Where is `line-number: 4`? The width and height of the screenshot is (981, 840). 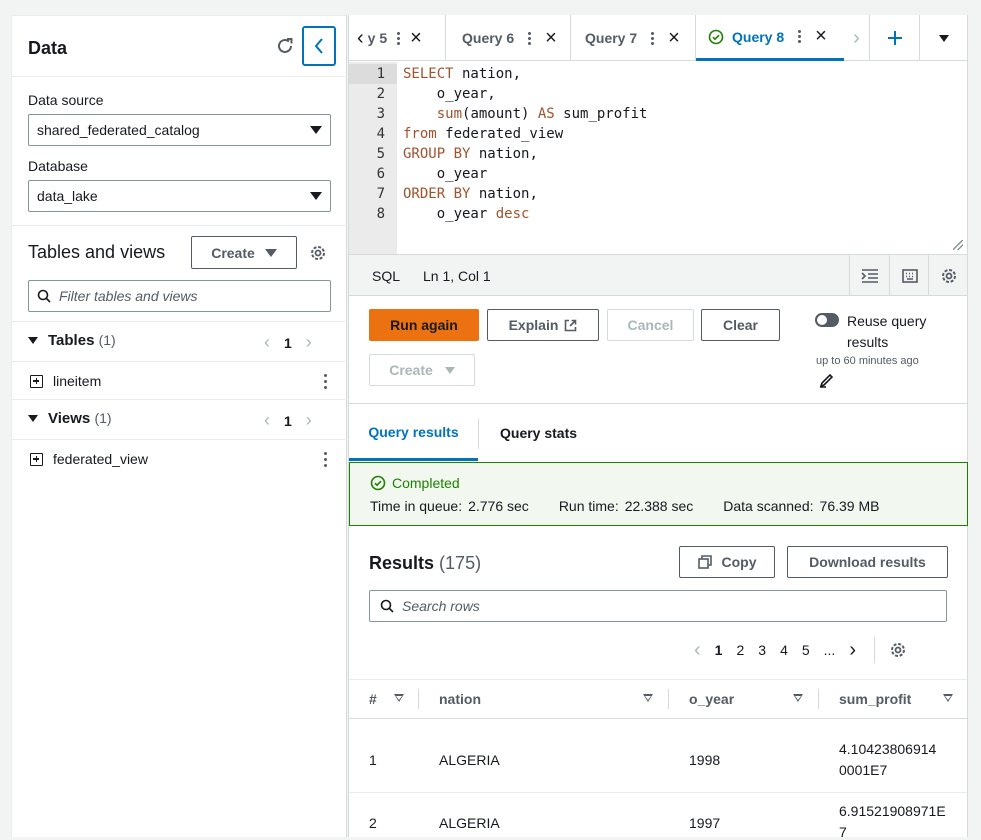 line-number: 4 is located at coordinates (380, 134).